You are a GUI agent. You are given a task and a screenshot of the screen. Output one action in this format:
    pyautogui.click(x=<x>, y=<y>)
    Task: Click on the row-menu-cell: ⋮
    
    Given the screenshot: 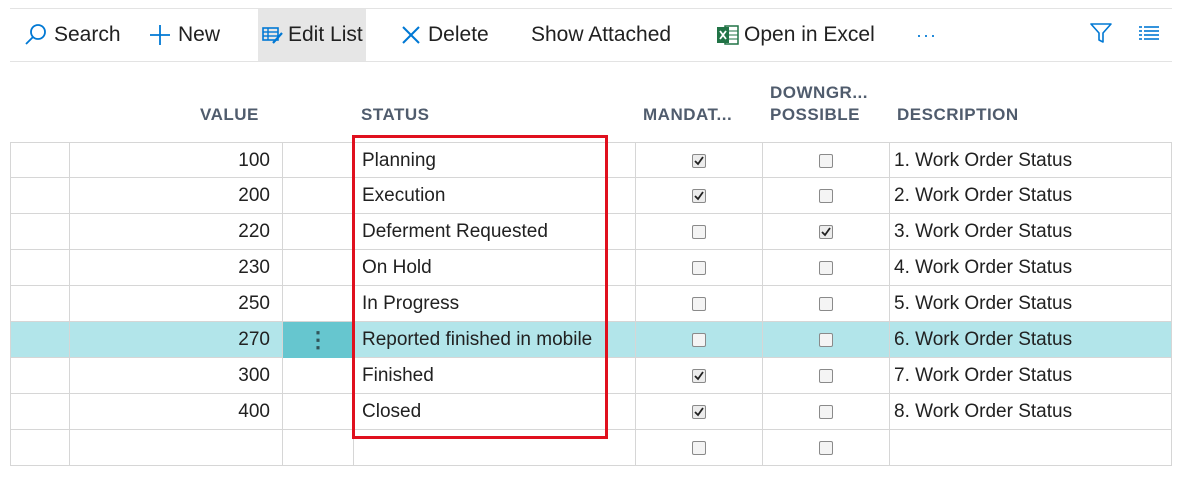 What is the action you would take?
    pyautogui.click(x=317, y=340)
    